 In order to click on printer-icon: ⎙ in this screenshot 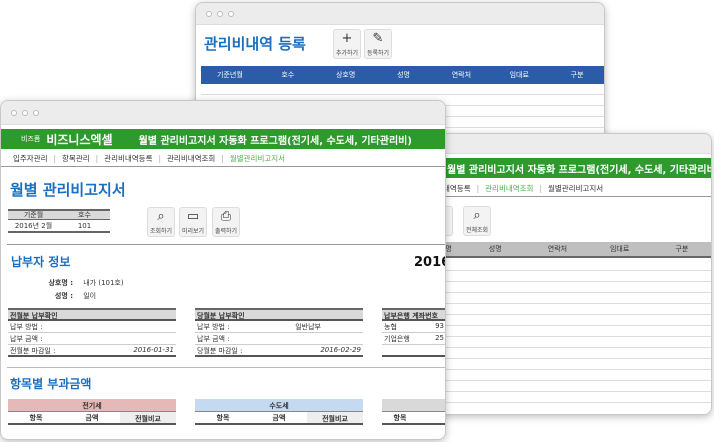, I will do `click(226, 216)`.